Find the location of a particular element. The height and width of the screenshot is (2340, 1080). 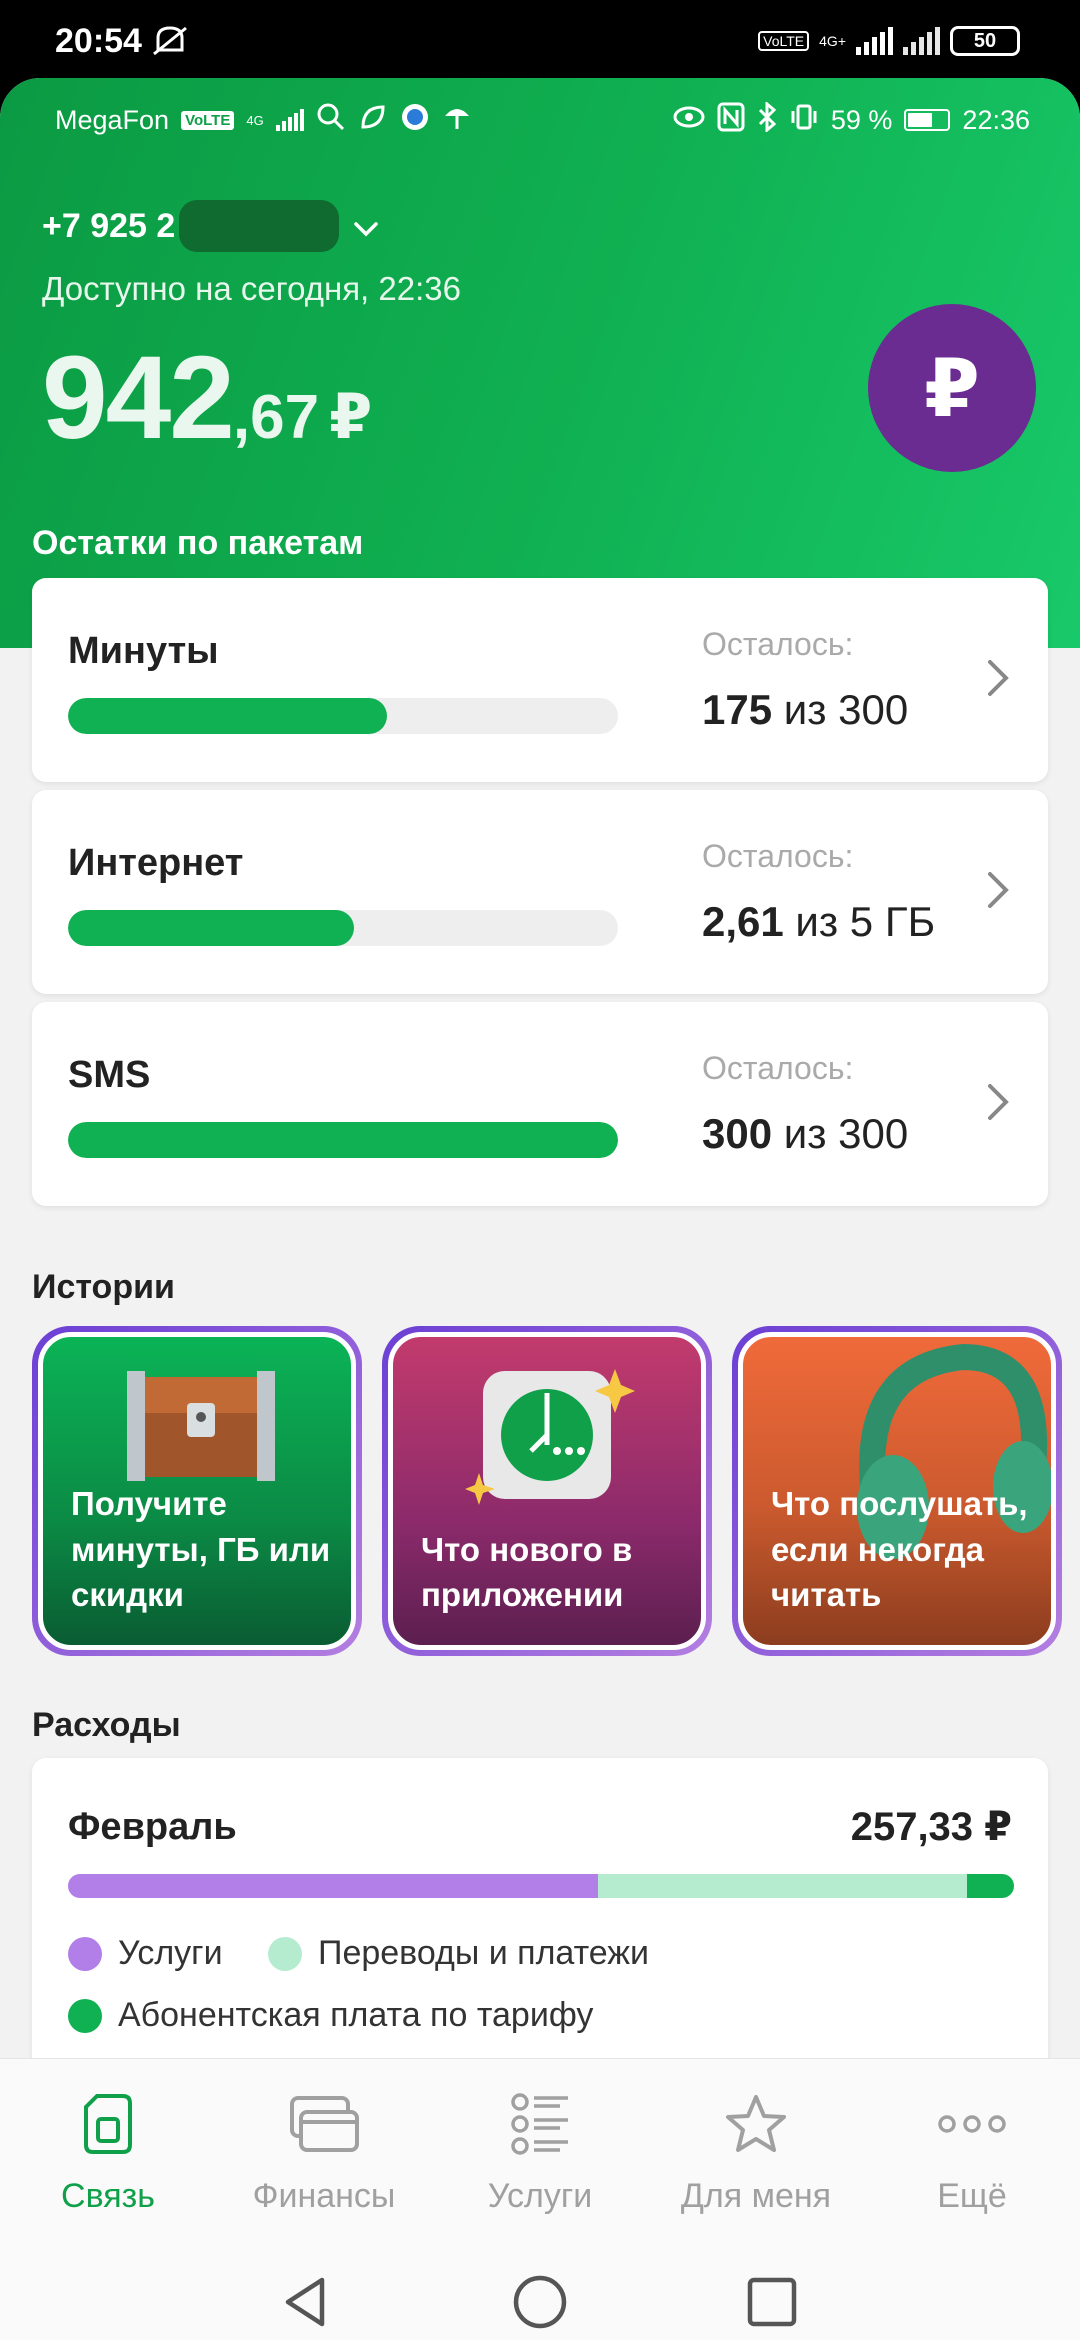

balance-amount: 942 ,67 ₽ is located at coordinates (207, 398).